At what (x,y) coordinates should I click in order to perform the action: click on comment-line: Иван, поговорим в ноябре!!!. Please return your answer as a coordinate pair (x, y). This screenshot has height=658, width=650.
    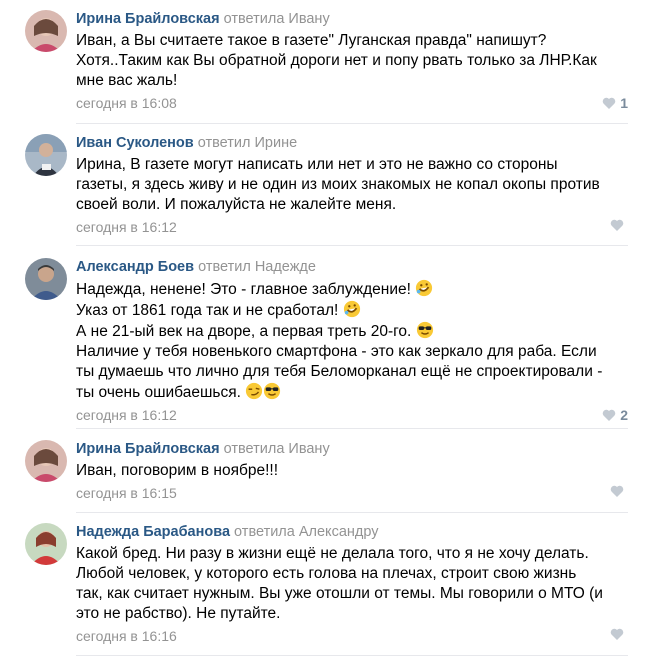
    Looking at the image, I should click on (177, 470).